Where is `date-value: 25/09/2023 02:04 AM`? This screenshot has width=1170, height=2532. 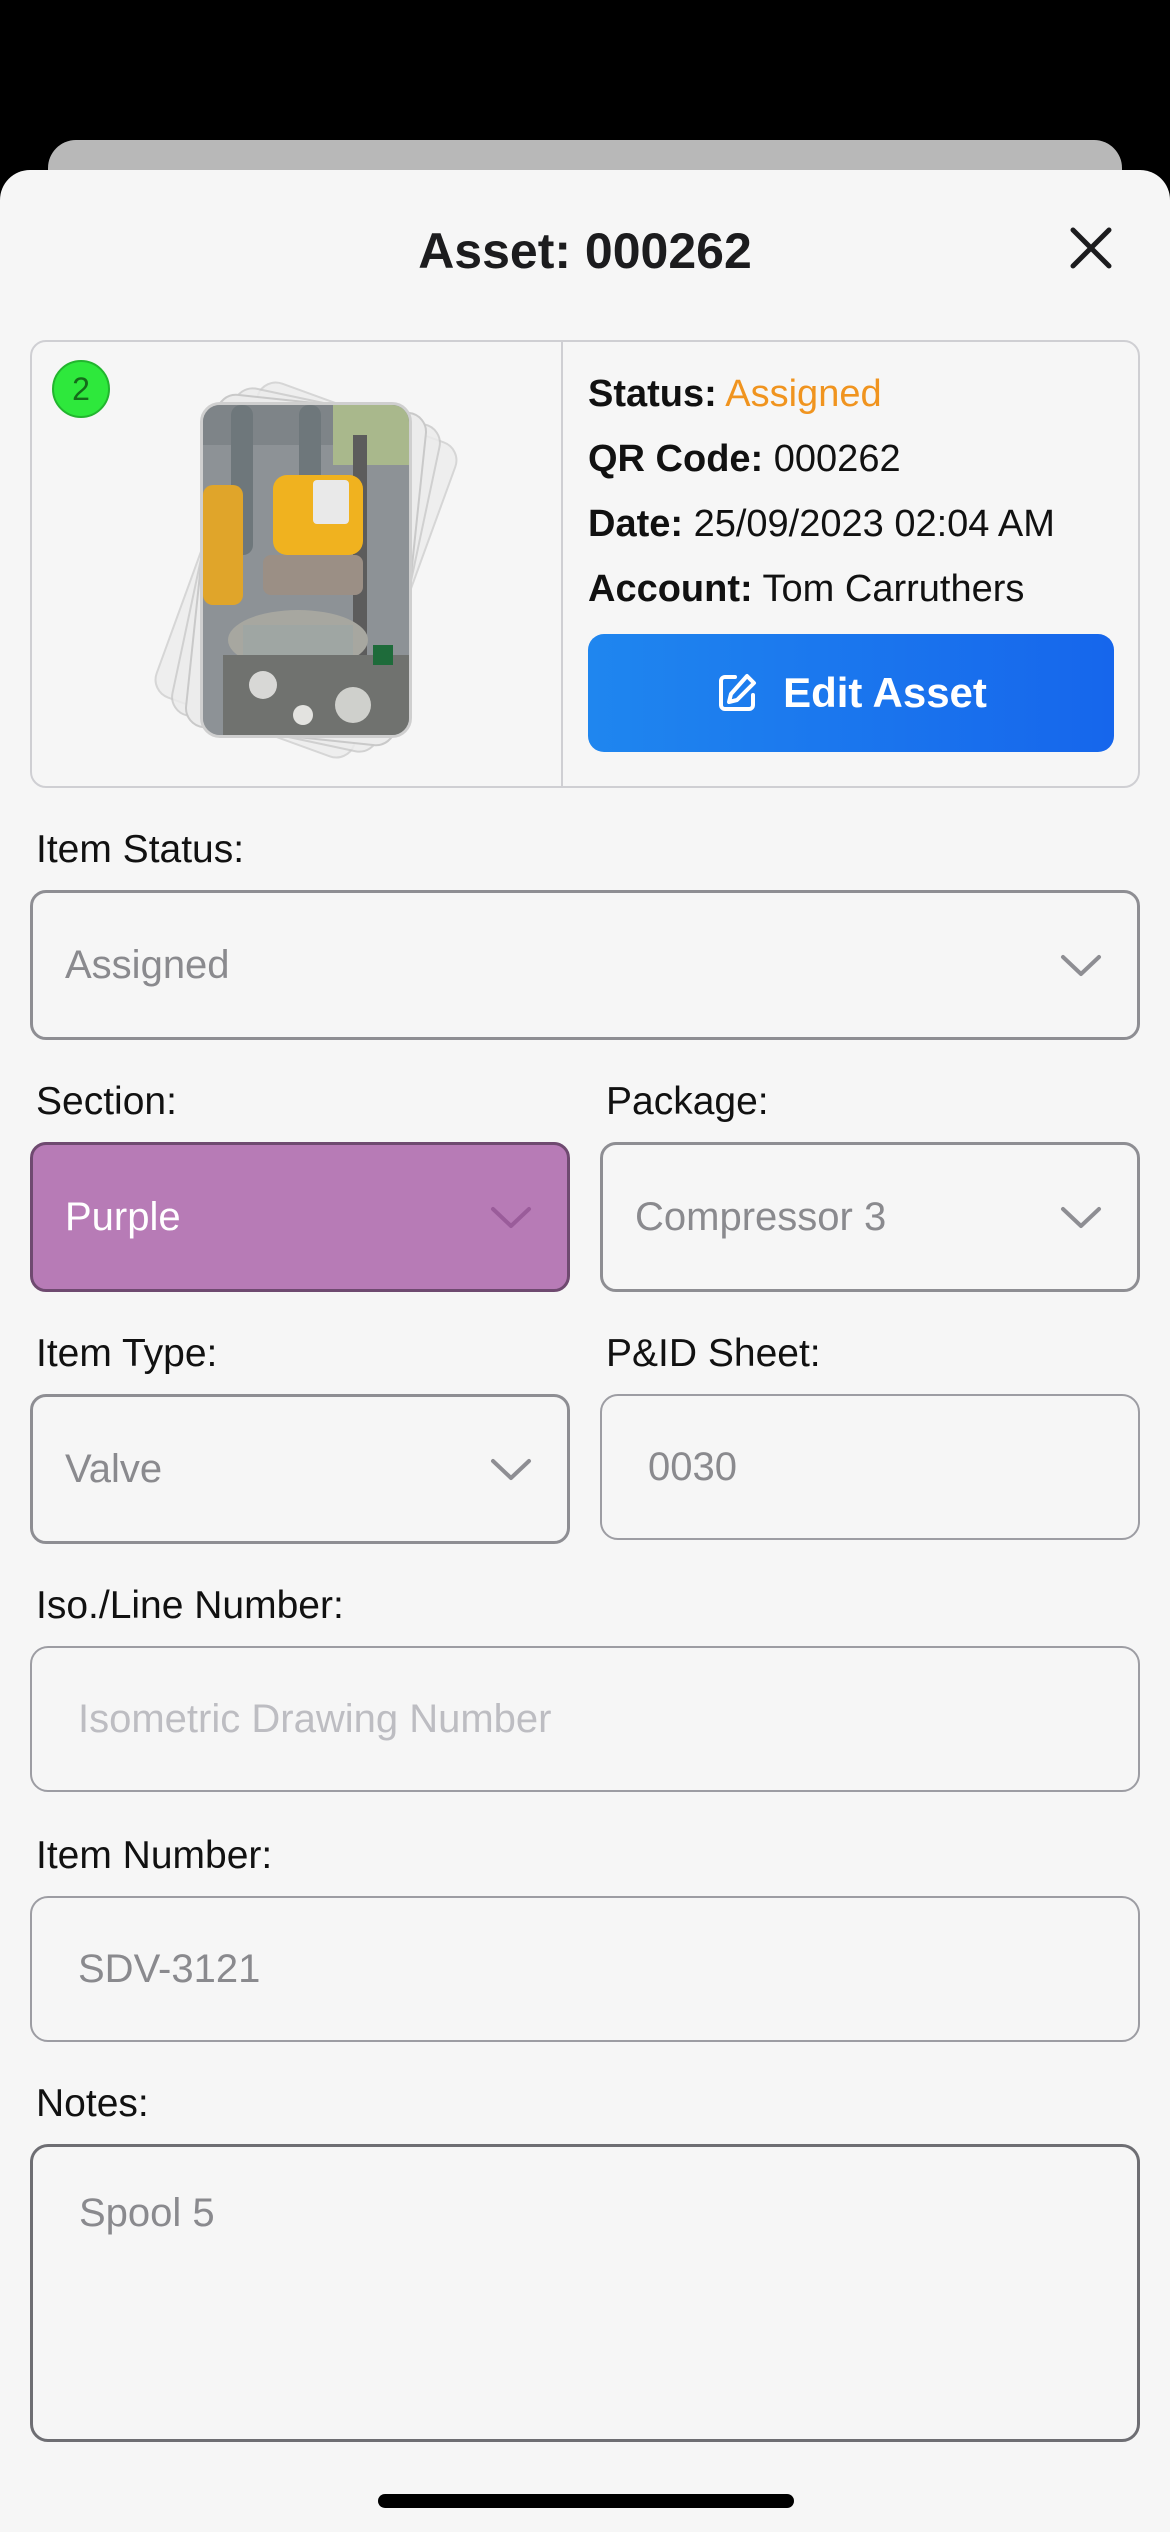 date-value: 25/09/2023 02:04 AM is located at coordinates (874, 524).